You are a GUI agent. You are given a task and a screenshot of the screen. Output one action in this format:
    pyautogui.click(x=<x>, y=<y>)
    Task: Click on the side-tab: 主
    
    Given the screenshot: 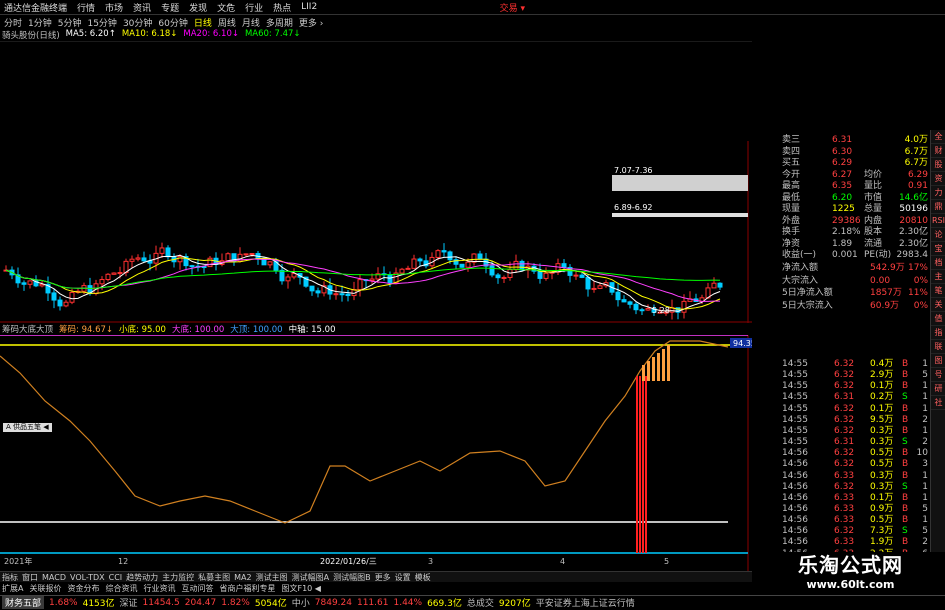 What is the action you would take?
    pyautogui.click(x=938, y=277)
    